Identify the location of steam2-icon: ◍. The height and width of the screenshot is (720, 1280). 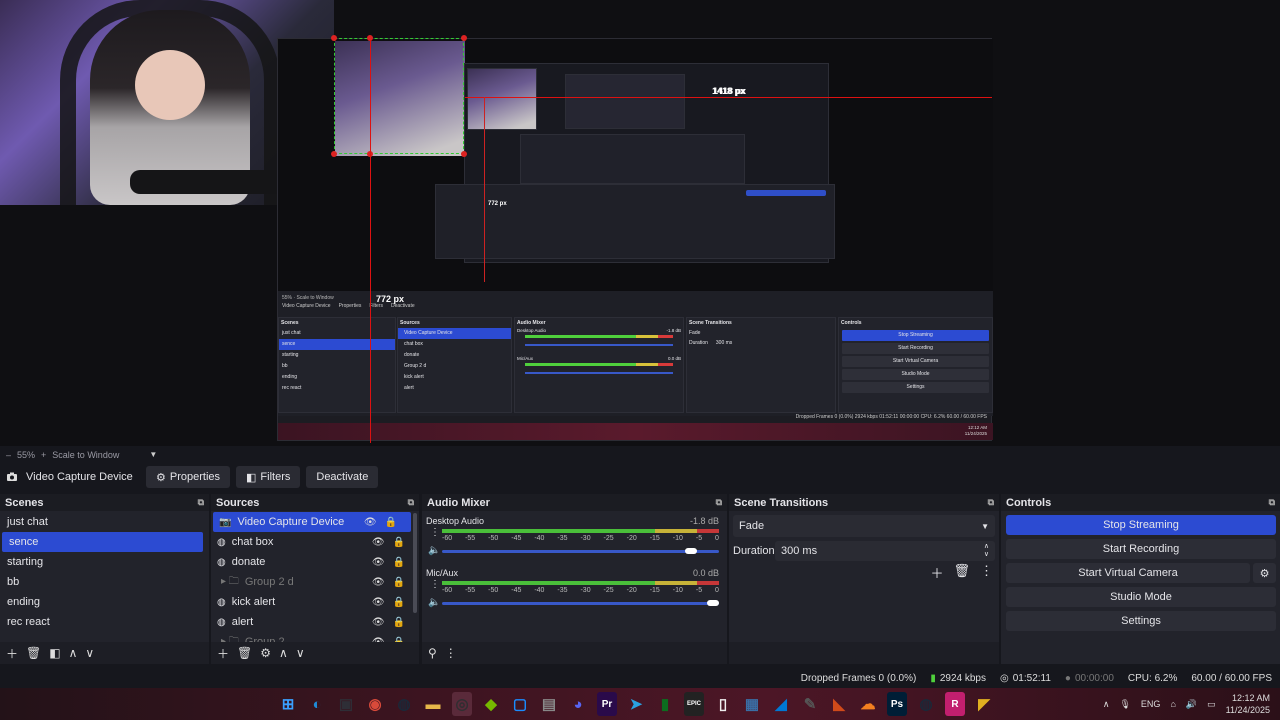
(926, 704).